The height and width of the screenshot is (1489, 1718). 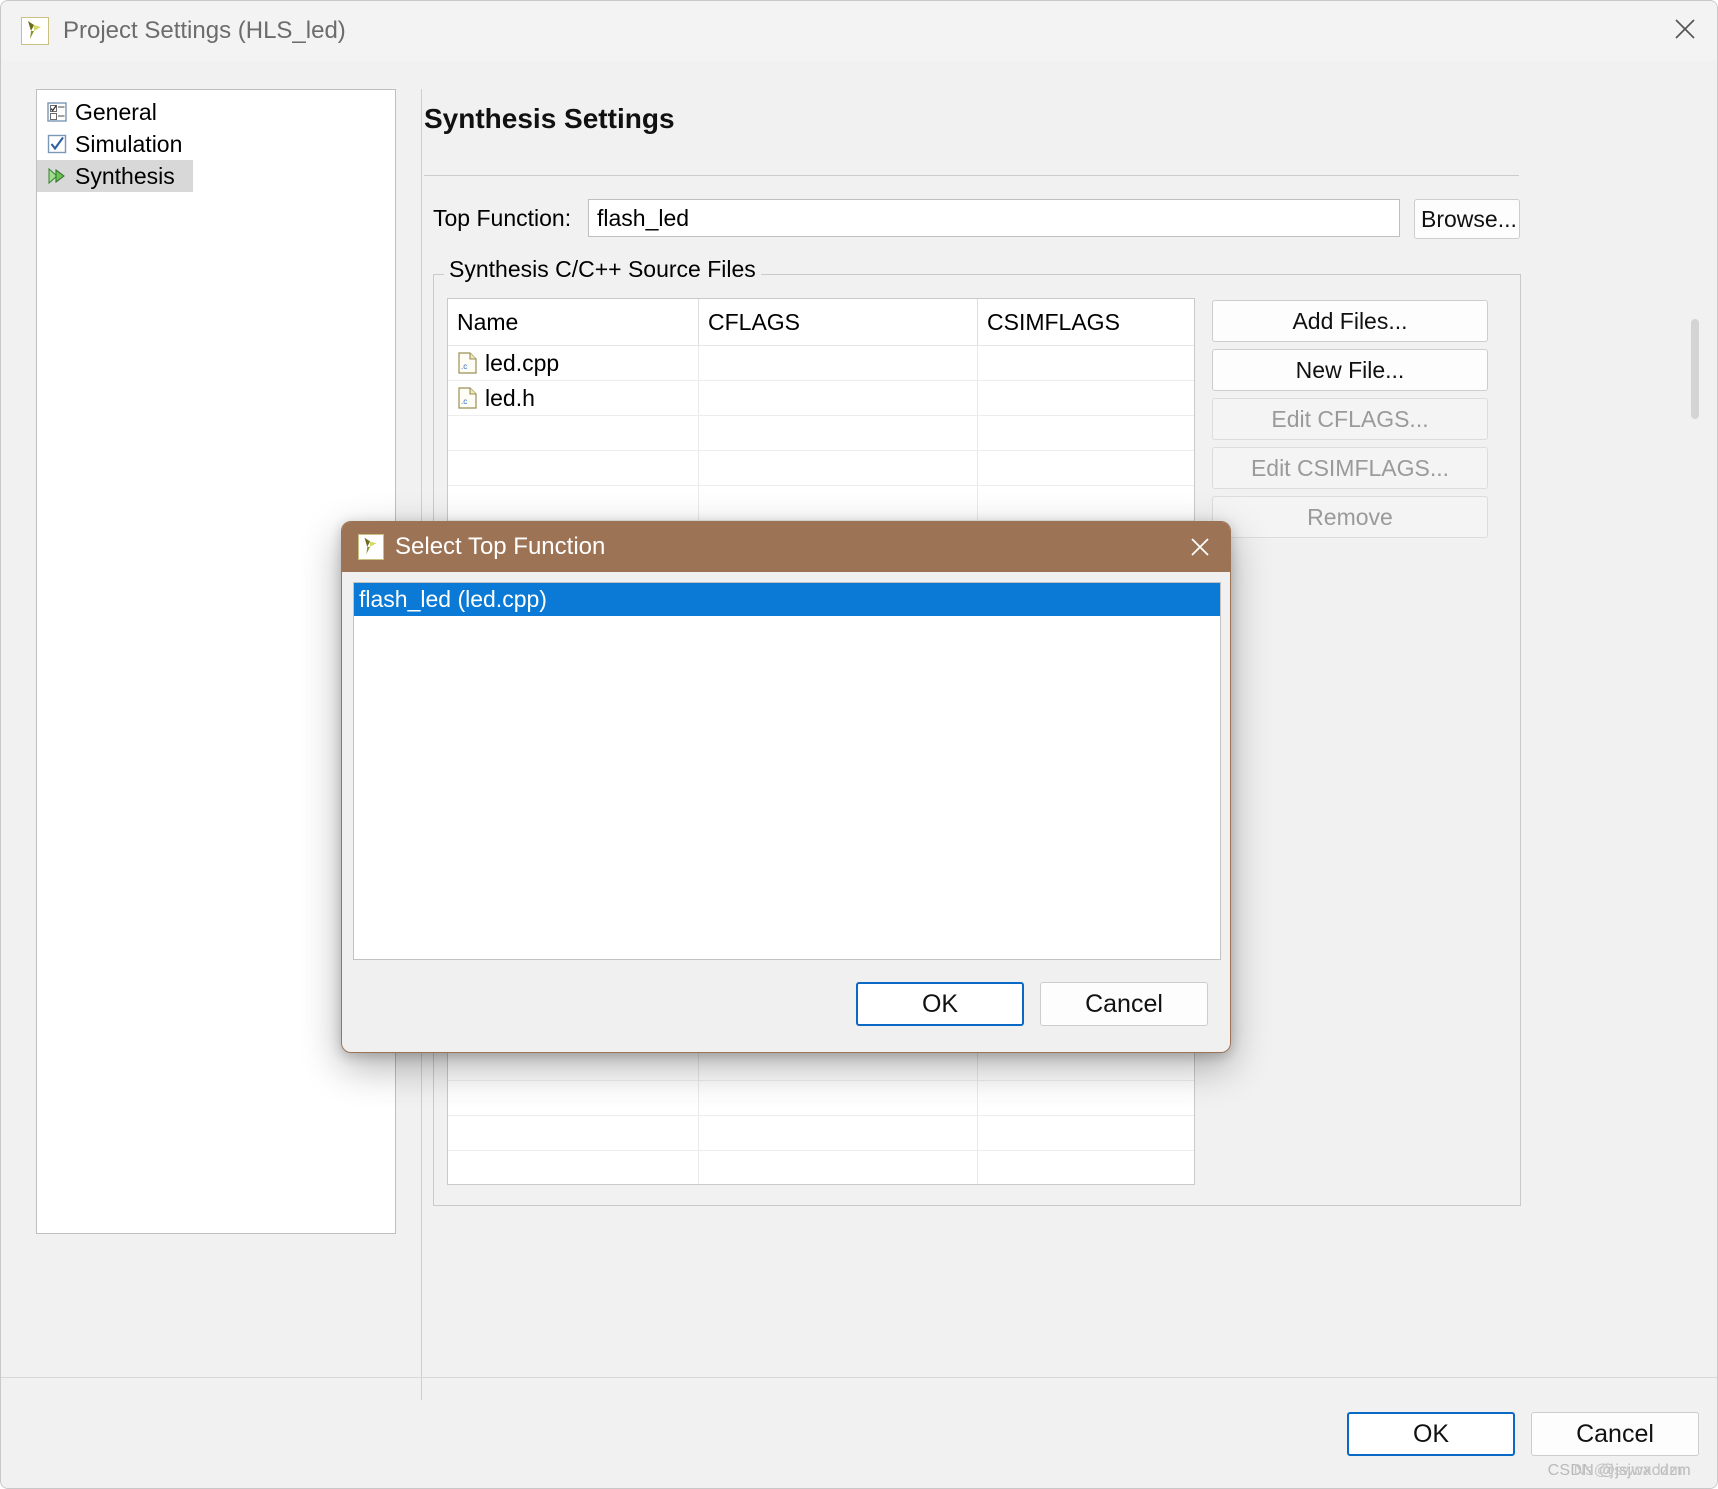 What do you see at coordinates (57, 176) in the screenshot?
I see `green-play-icon` at bounding box center [57, 176].